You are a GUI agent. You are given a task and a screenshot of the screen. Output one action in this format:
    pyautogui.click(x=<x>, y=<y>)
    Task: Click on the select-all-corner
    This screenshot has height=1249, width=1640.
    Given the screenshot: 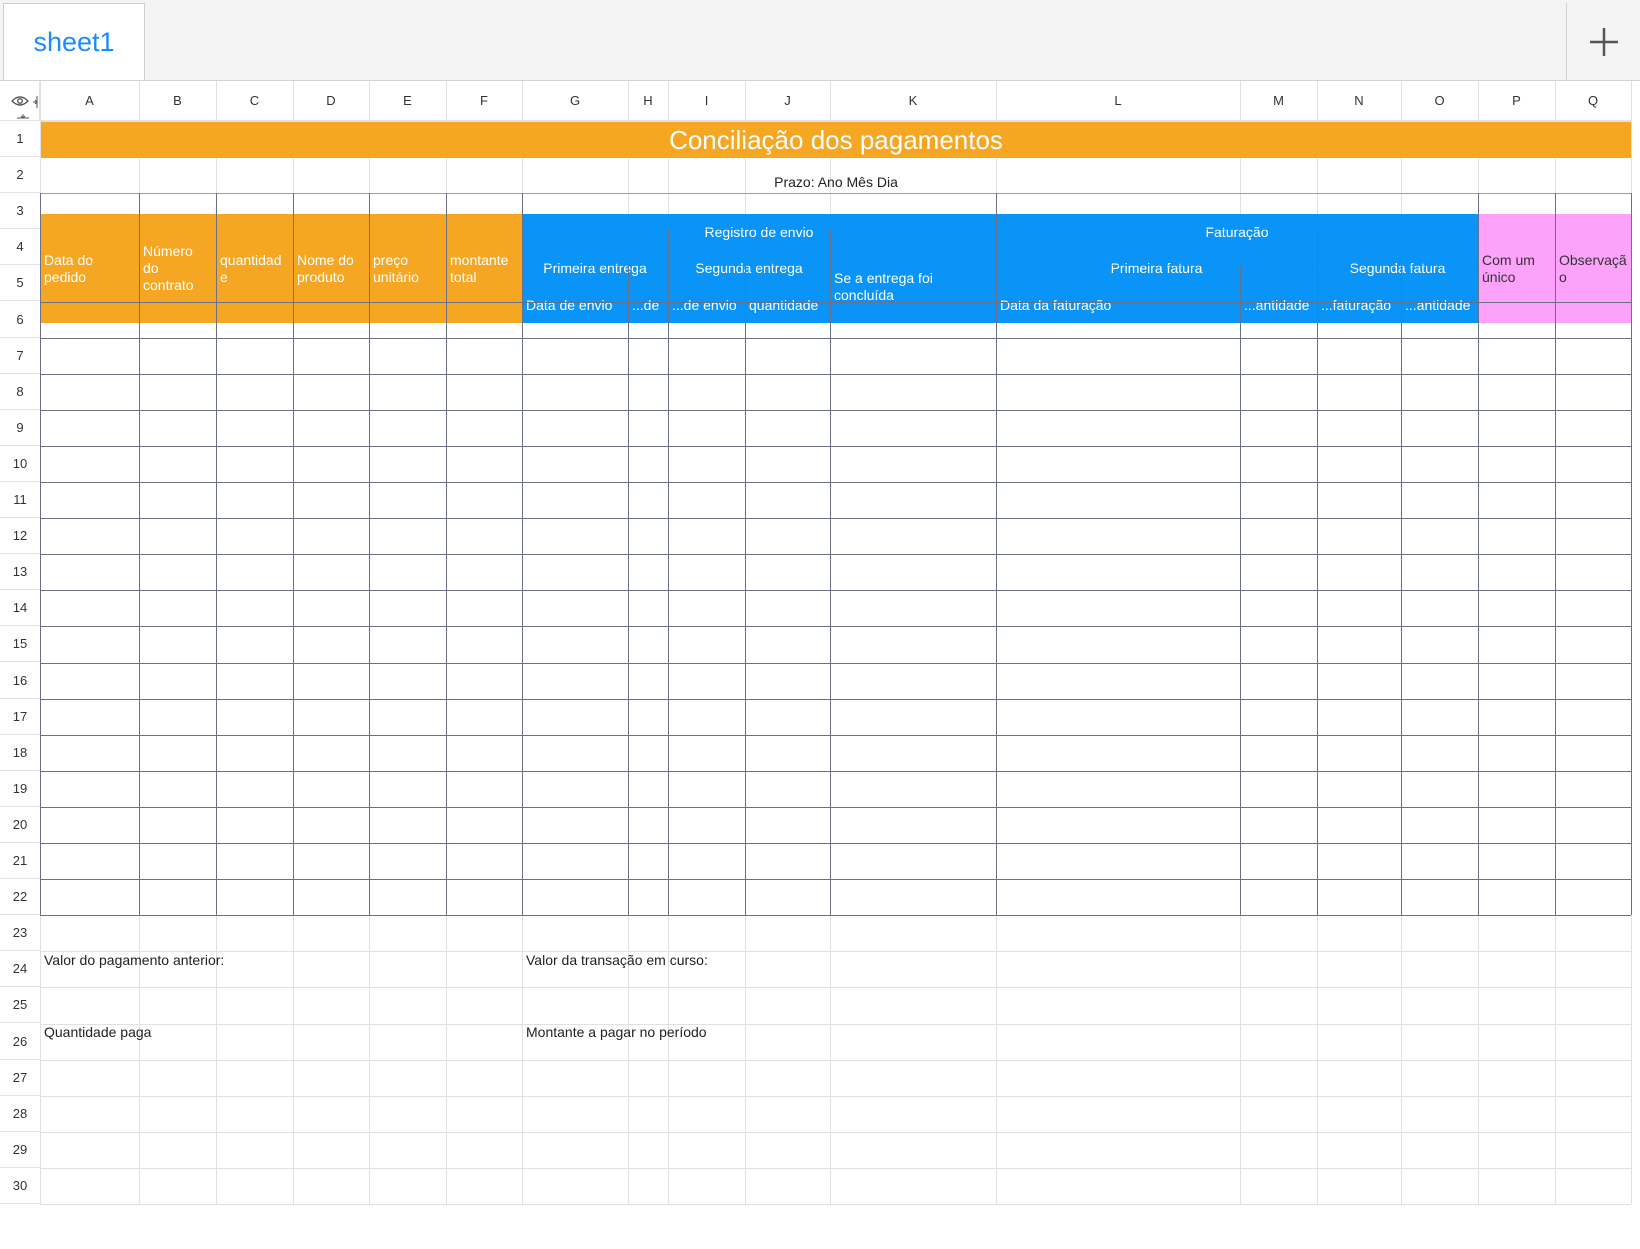 What is the action you would take?
    pyautogui.click(x=23, y=104)
    